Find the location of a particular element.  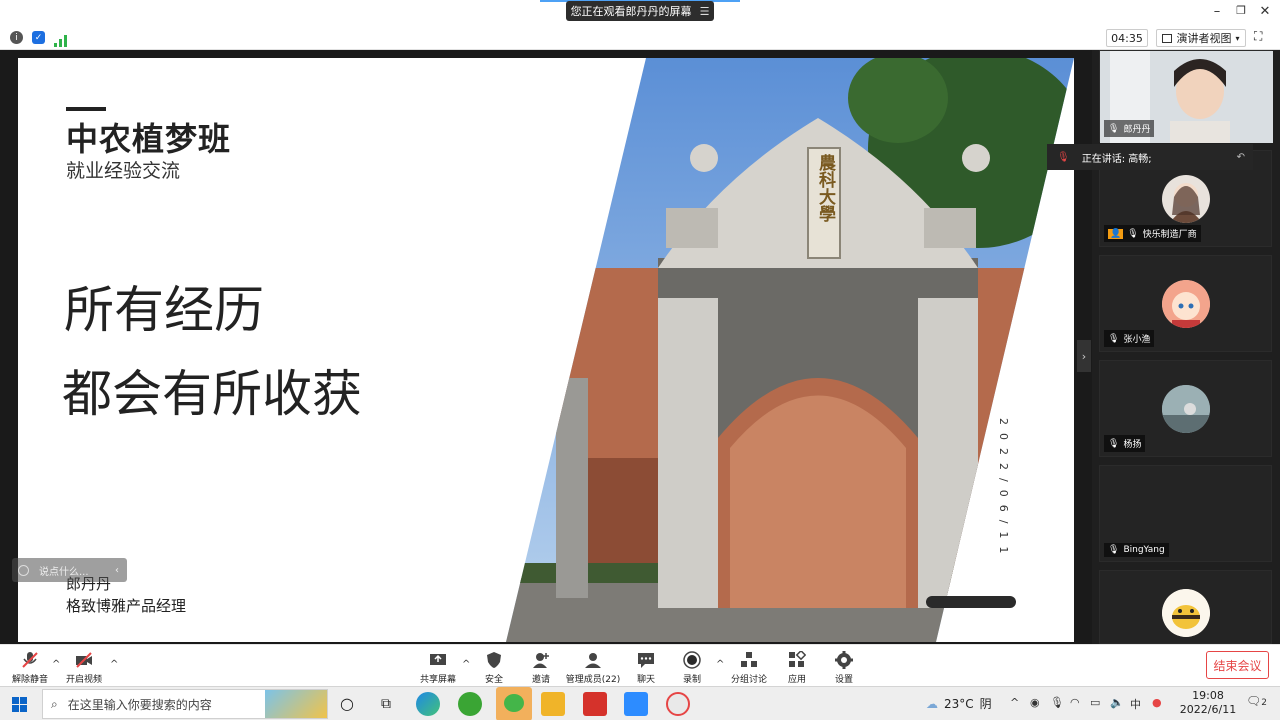

end-meeting-button: 结束会议 is located at coordinates (1237, 665).